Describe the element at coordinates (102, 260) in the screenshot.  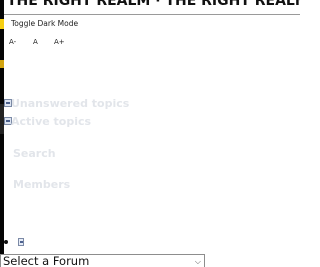
I see `forum-select: Select a Forum ⌵` at that location.